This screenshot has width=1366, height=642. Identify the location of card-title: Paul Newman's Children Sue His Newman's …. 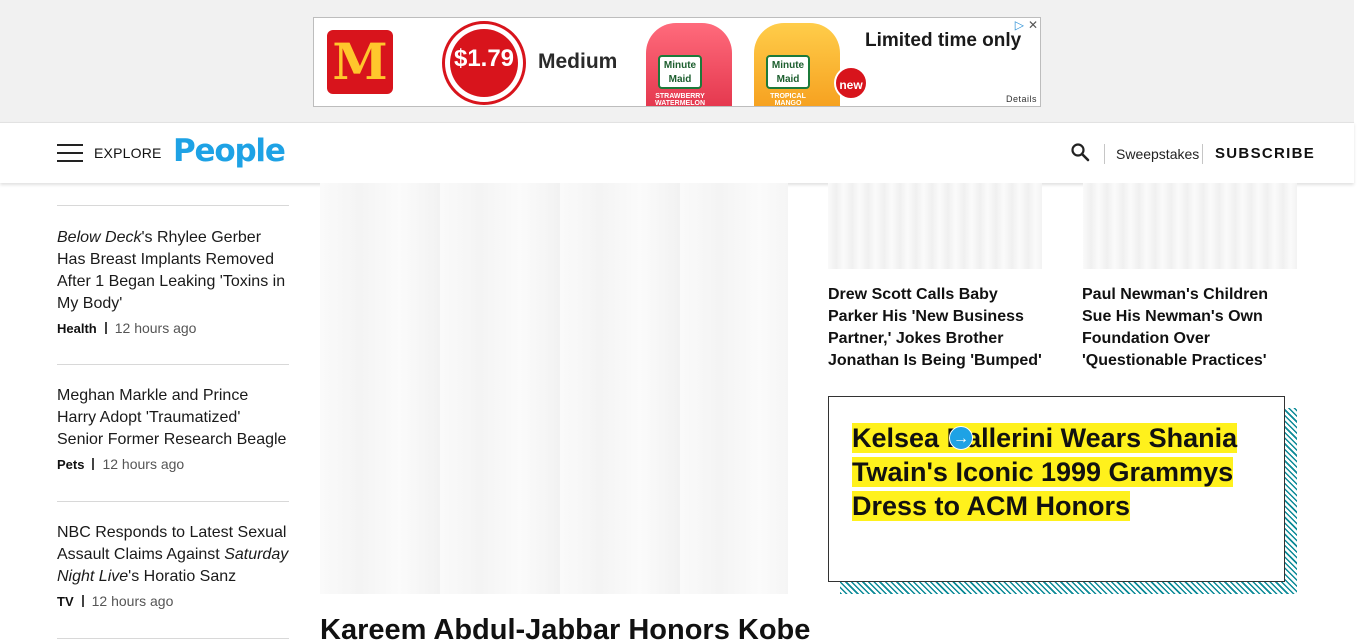
(1191, 328).